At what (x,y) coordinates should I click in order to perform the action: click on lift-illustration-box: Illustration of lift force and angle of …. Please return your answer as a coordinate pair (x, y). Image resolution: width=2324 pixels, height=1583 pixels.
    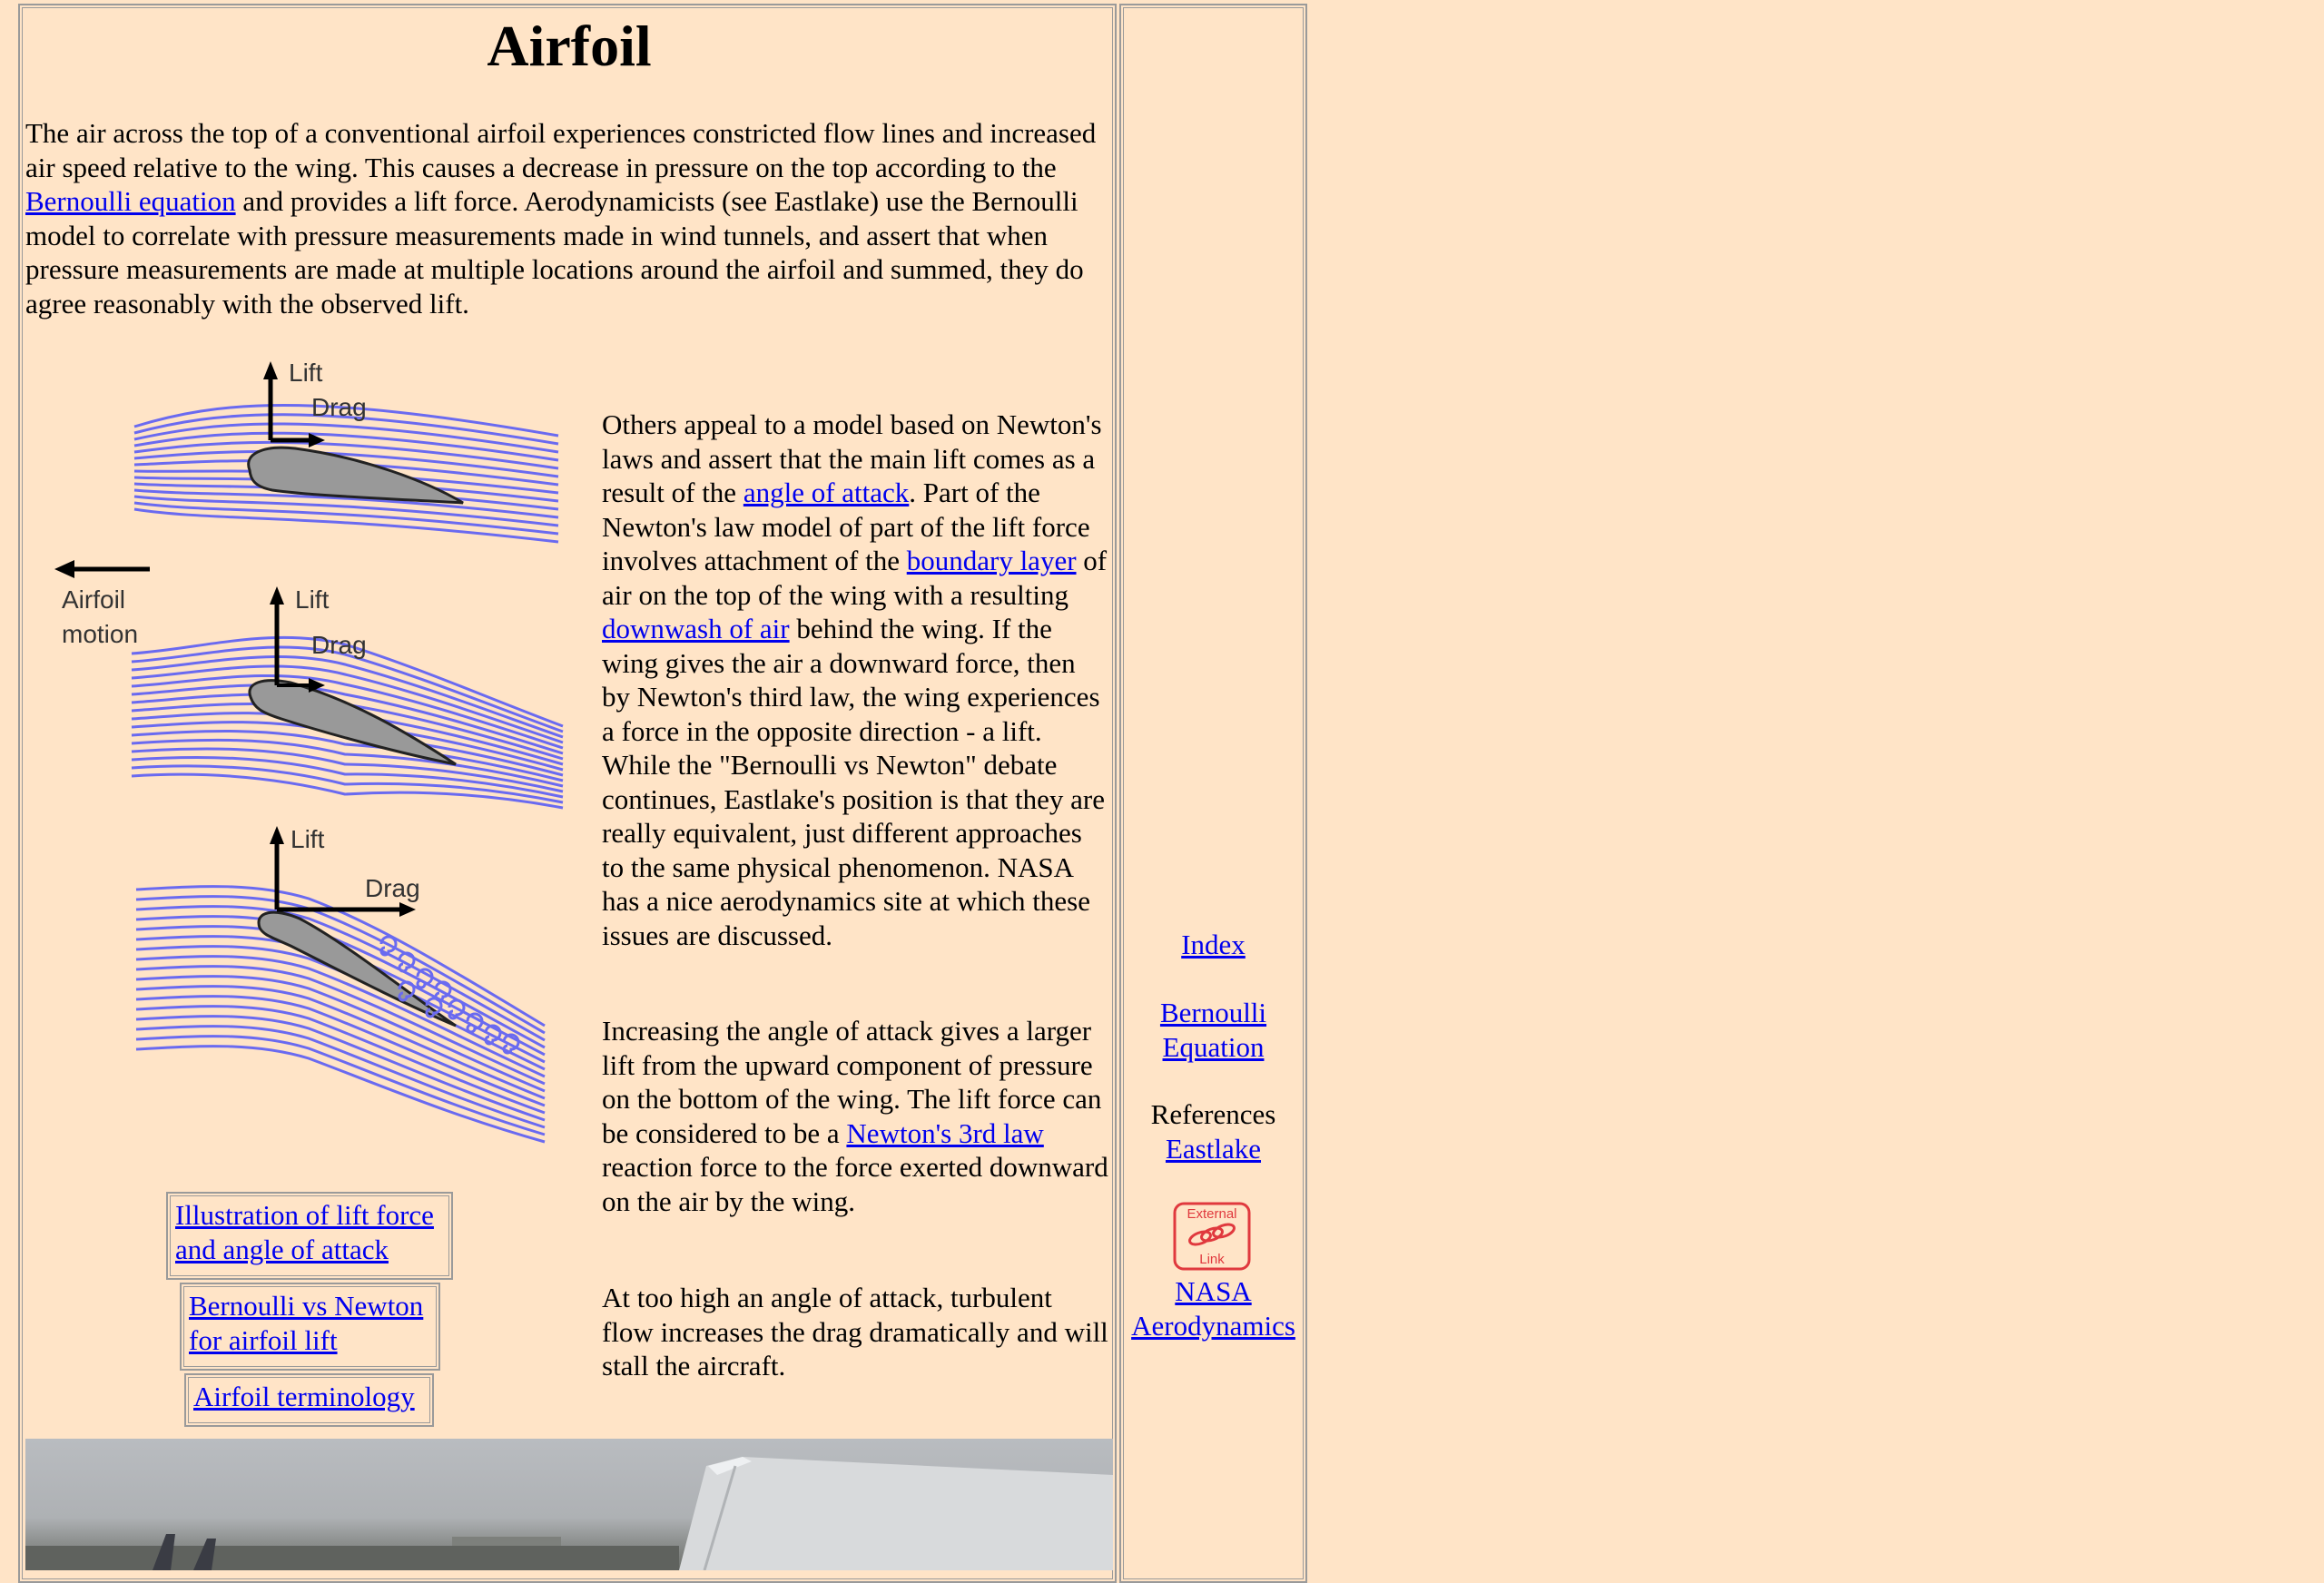
    Looking at the image, I should click on (309, 1236).